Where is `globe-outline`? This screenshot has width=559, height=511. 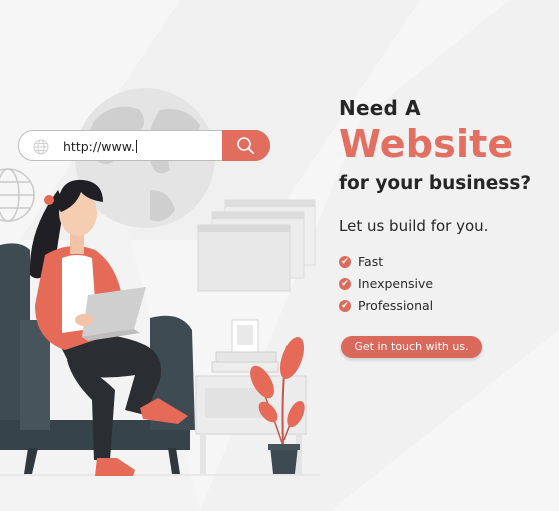 globe-outline is located at coordinates (17, 195).